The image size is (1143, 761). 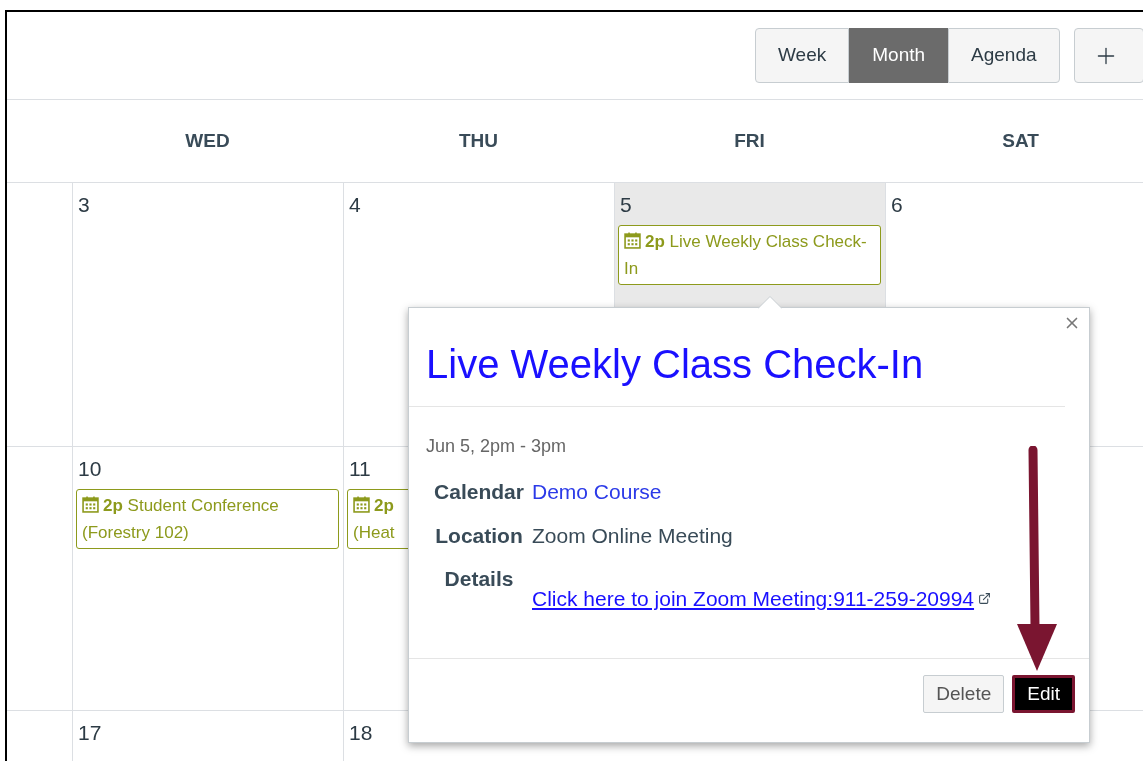 I want to click on date-number: 4, so click(x=355, y=204).